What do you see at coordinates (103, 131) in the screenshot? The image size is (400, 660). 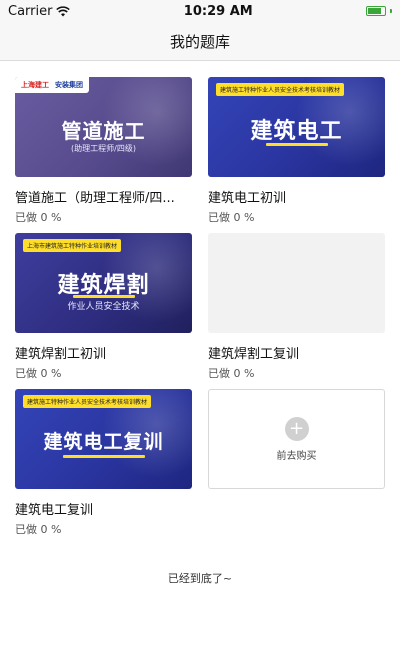 I see `thumb-headline: 管道施工` at bounding box center [103, 131].